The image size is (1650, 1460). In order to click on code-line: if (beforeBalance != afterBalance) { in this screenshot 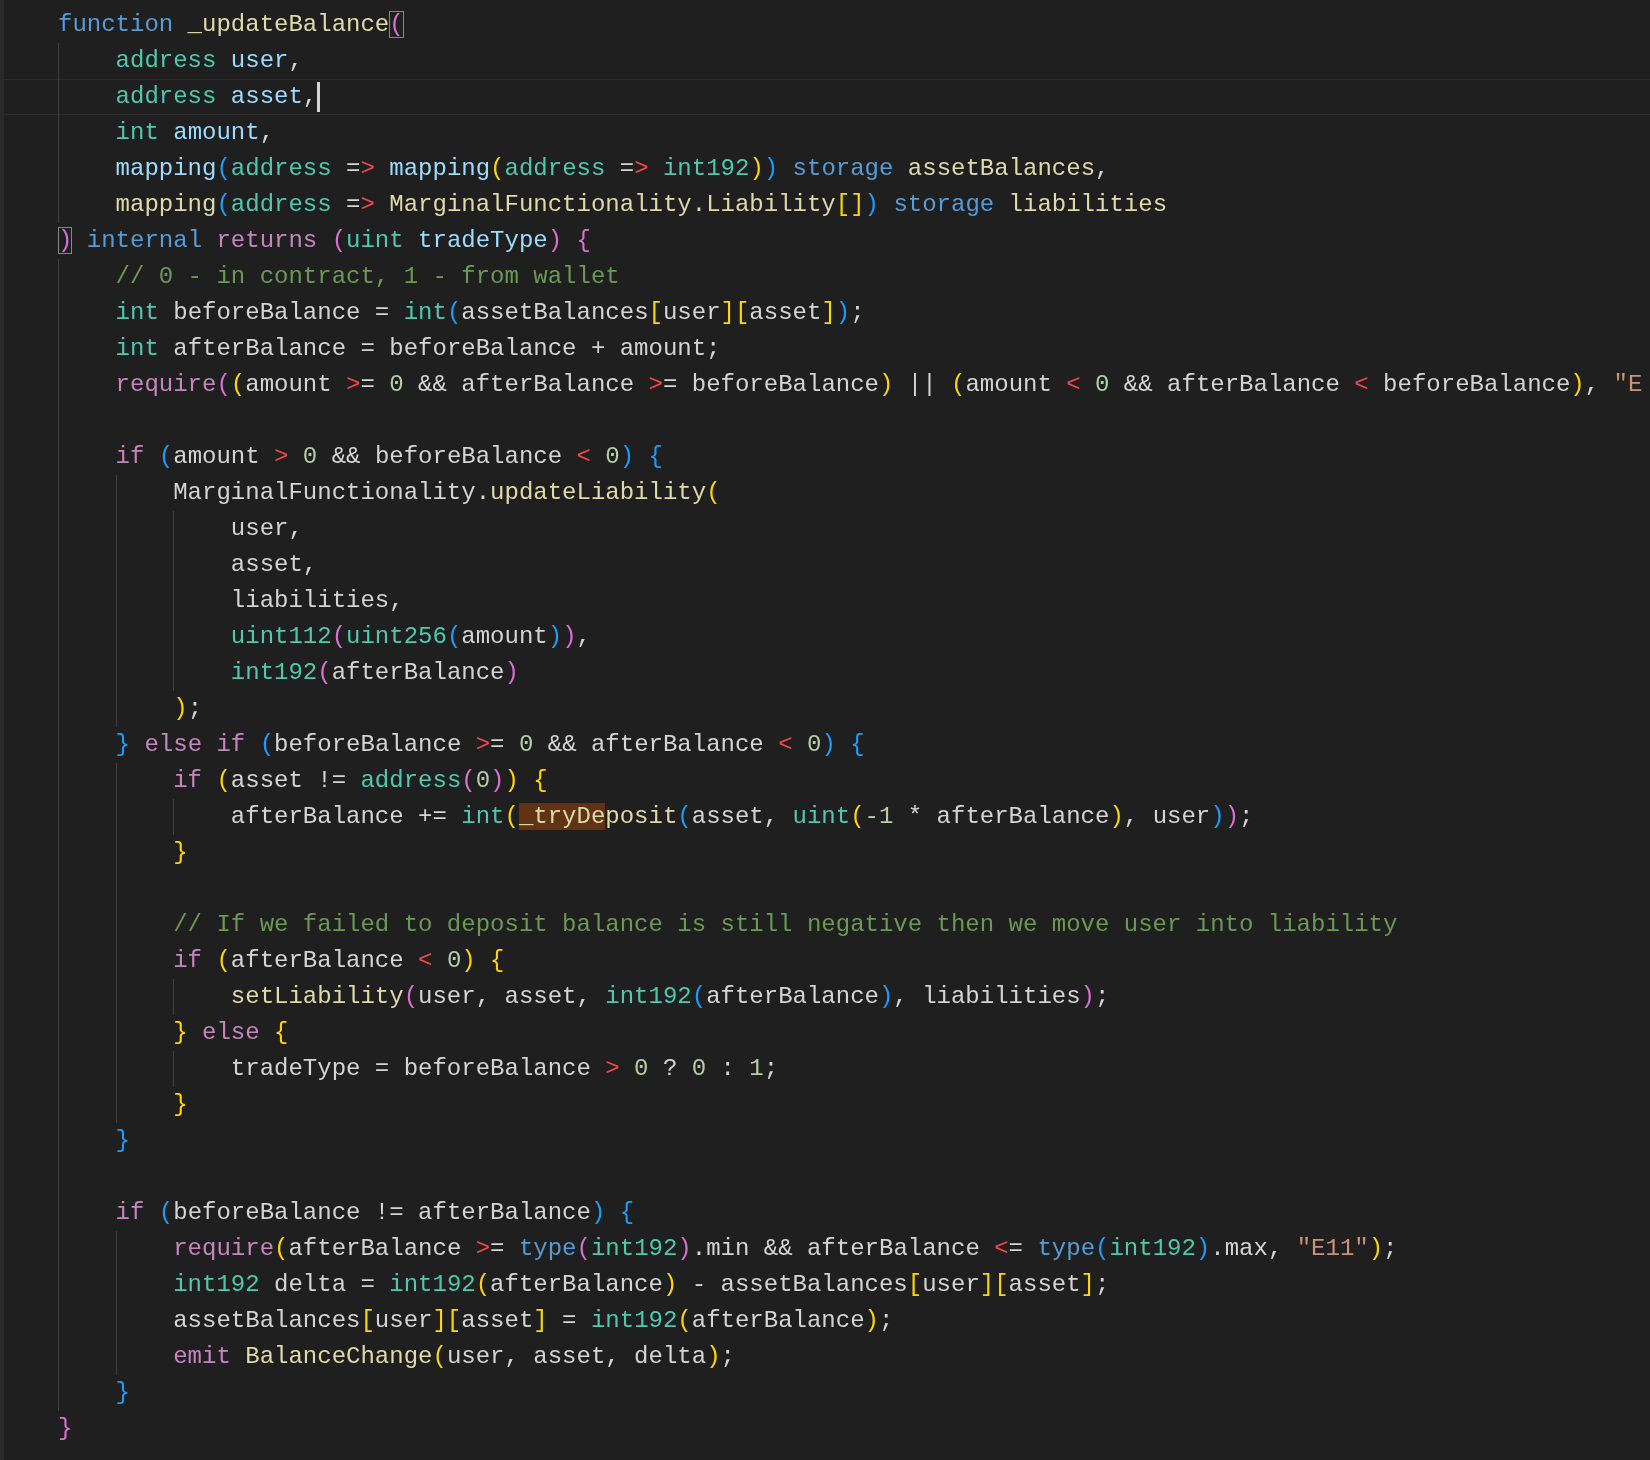, I will do `click(346, 1213)`.